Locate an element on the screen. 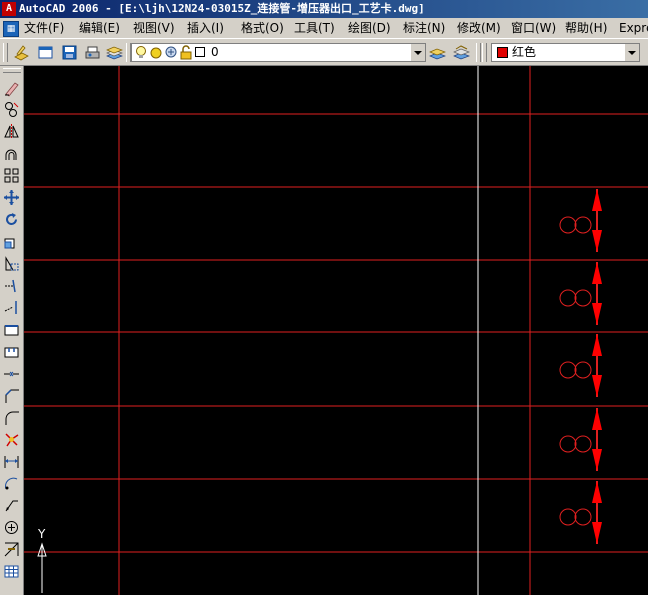  array-icon is located at coordinates (11, 175).